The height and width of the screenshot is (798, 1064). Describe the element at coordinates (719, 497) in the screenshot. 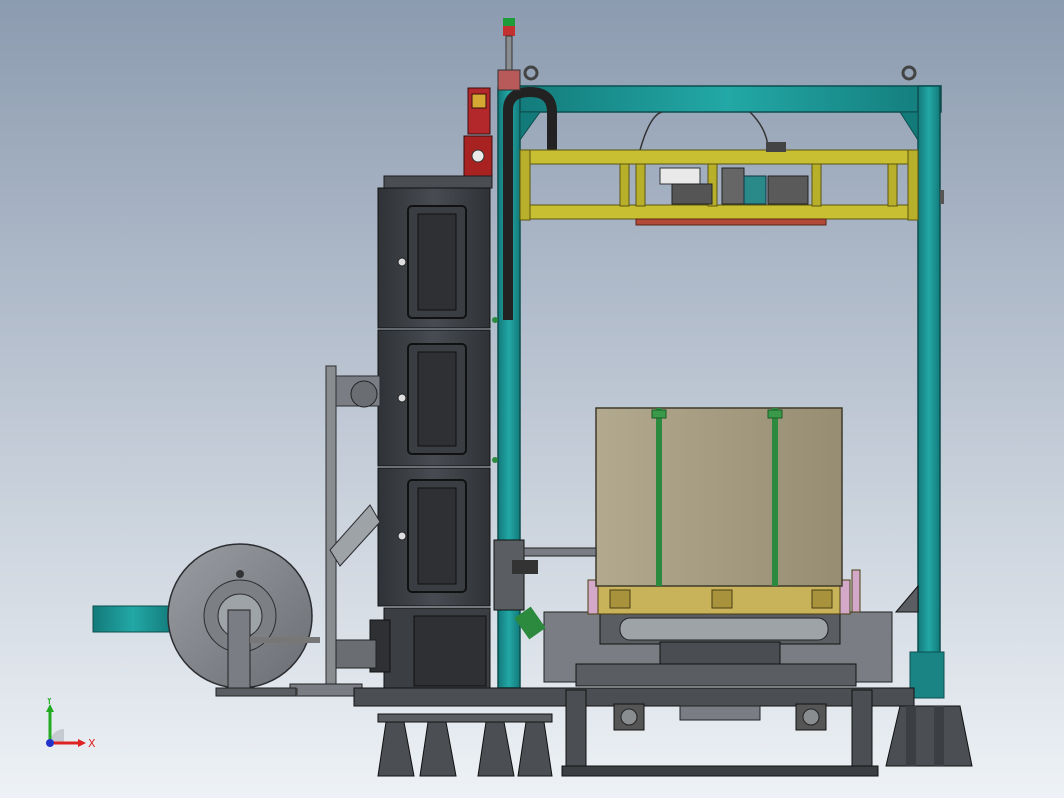

I see `cargo-box` at that location.